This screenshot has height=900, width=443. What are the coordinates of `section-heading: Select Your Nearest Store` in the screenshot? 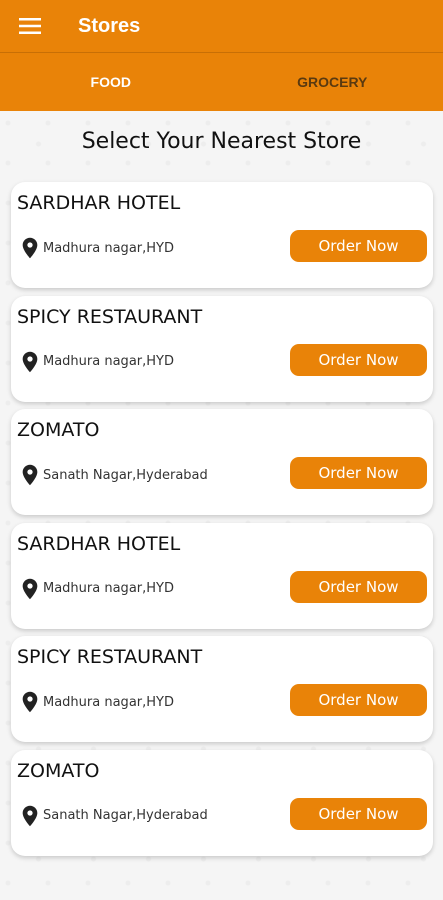 It's located at (221, 141).